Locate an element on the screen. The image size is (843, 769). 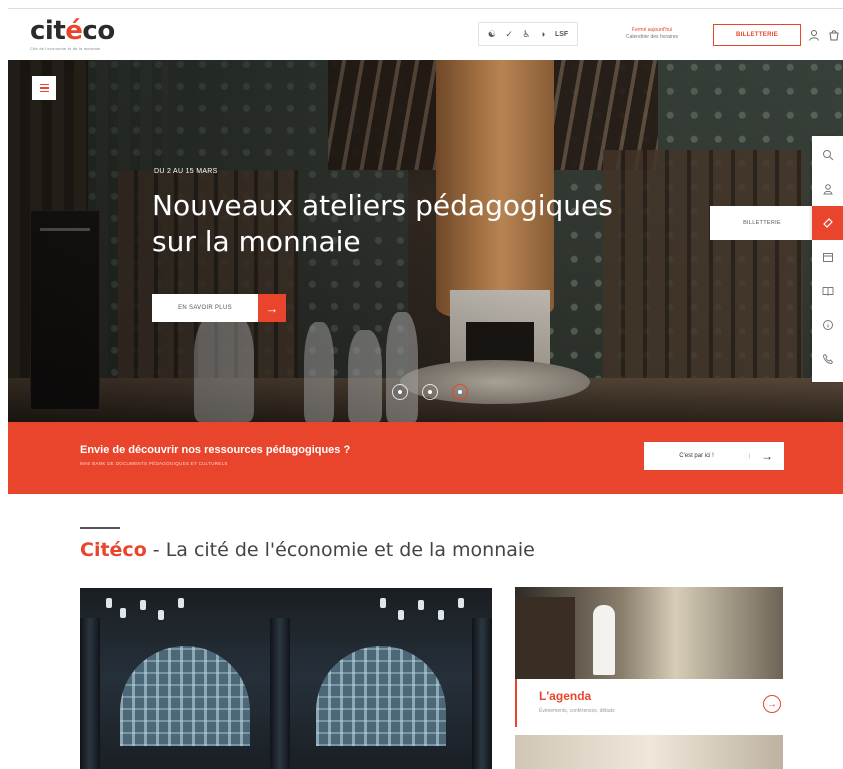
section-title-brand: Citéco is located at coordinates (113, 550).